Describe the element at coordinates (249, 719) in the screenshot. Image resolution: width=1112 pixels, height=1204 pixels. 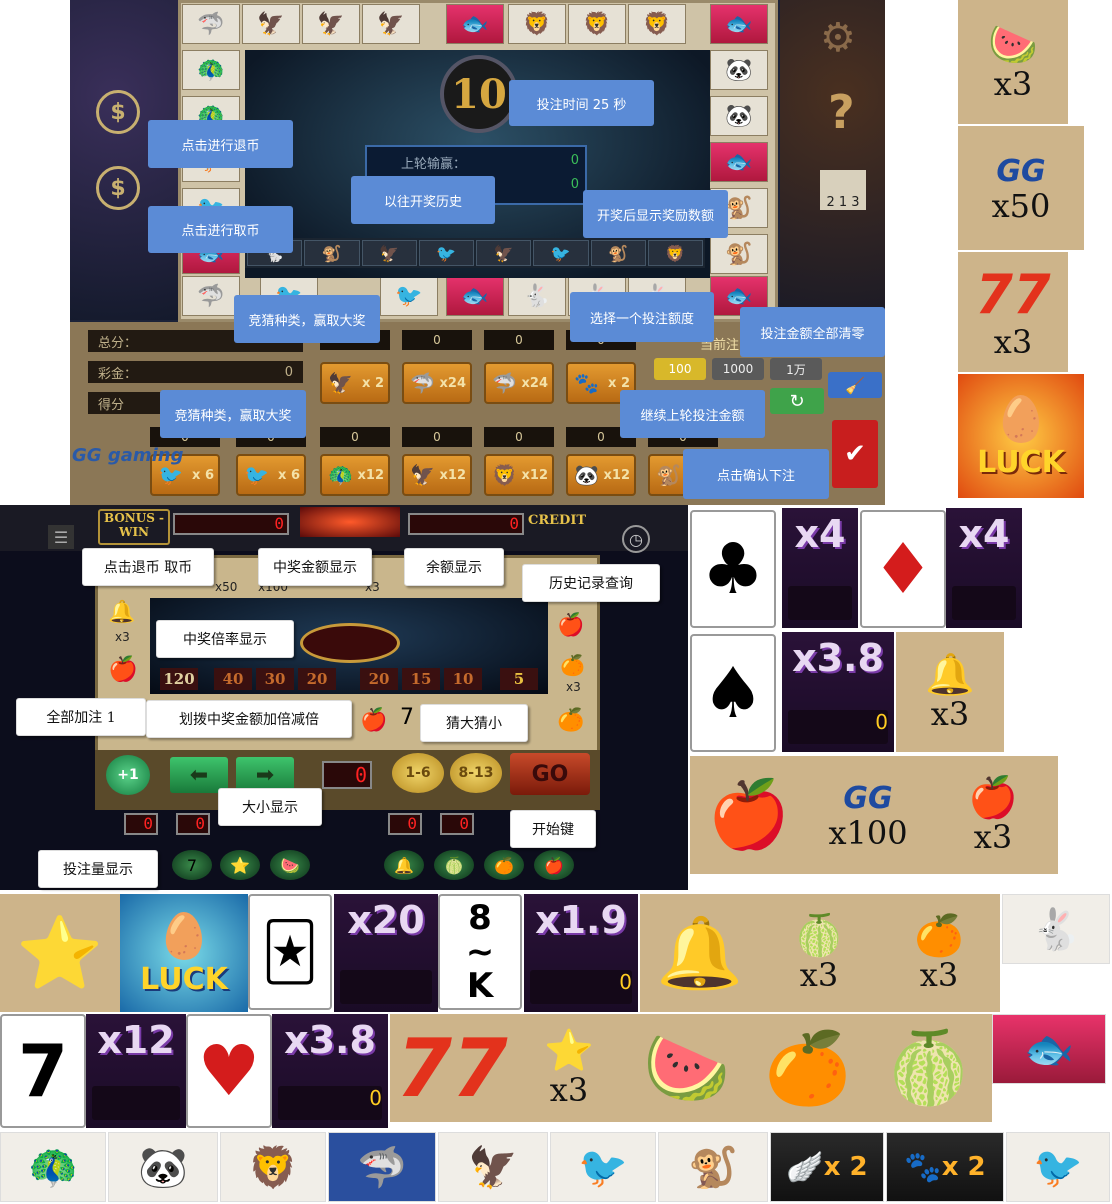
I see `tooltip-double-half: 划拨中奖金额加倍减倍` at that location.